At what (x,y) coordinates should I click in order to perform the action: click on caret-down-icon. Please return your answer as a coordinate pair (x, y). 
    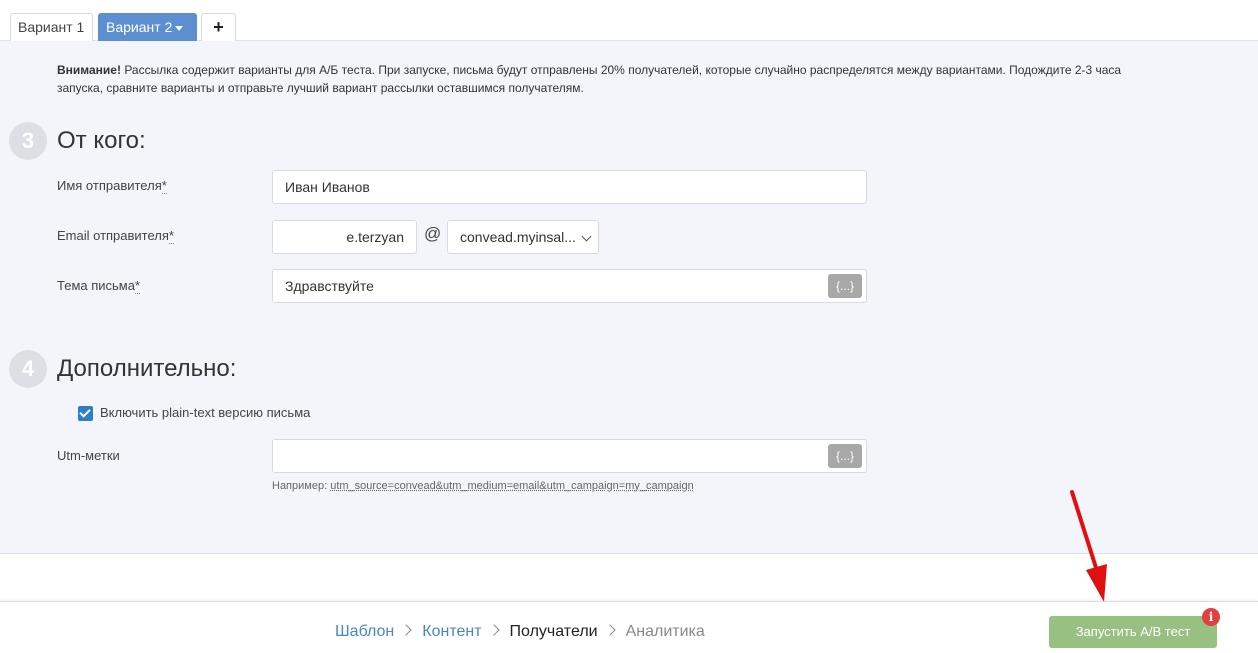
    Looking at the image, I should click on (179, 28).